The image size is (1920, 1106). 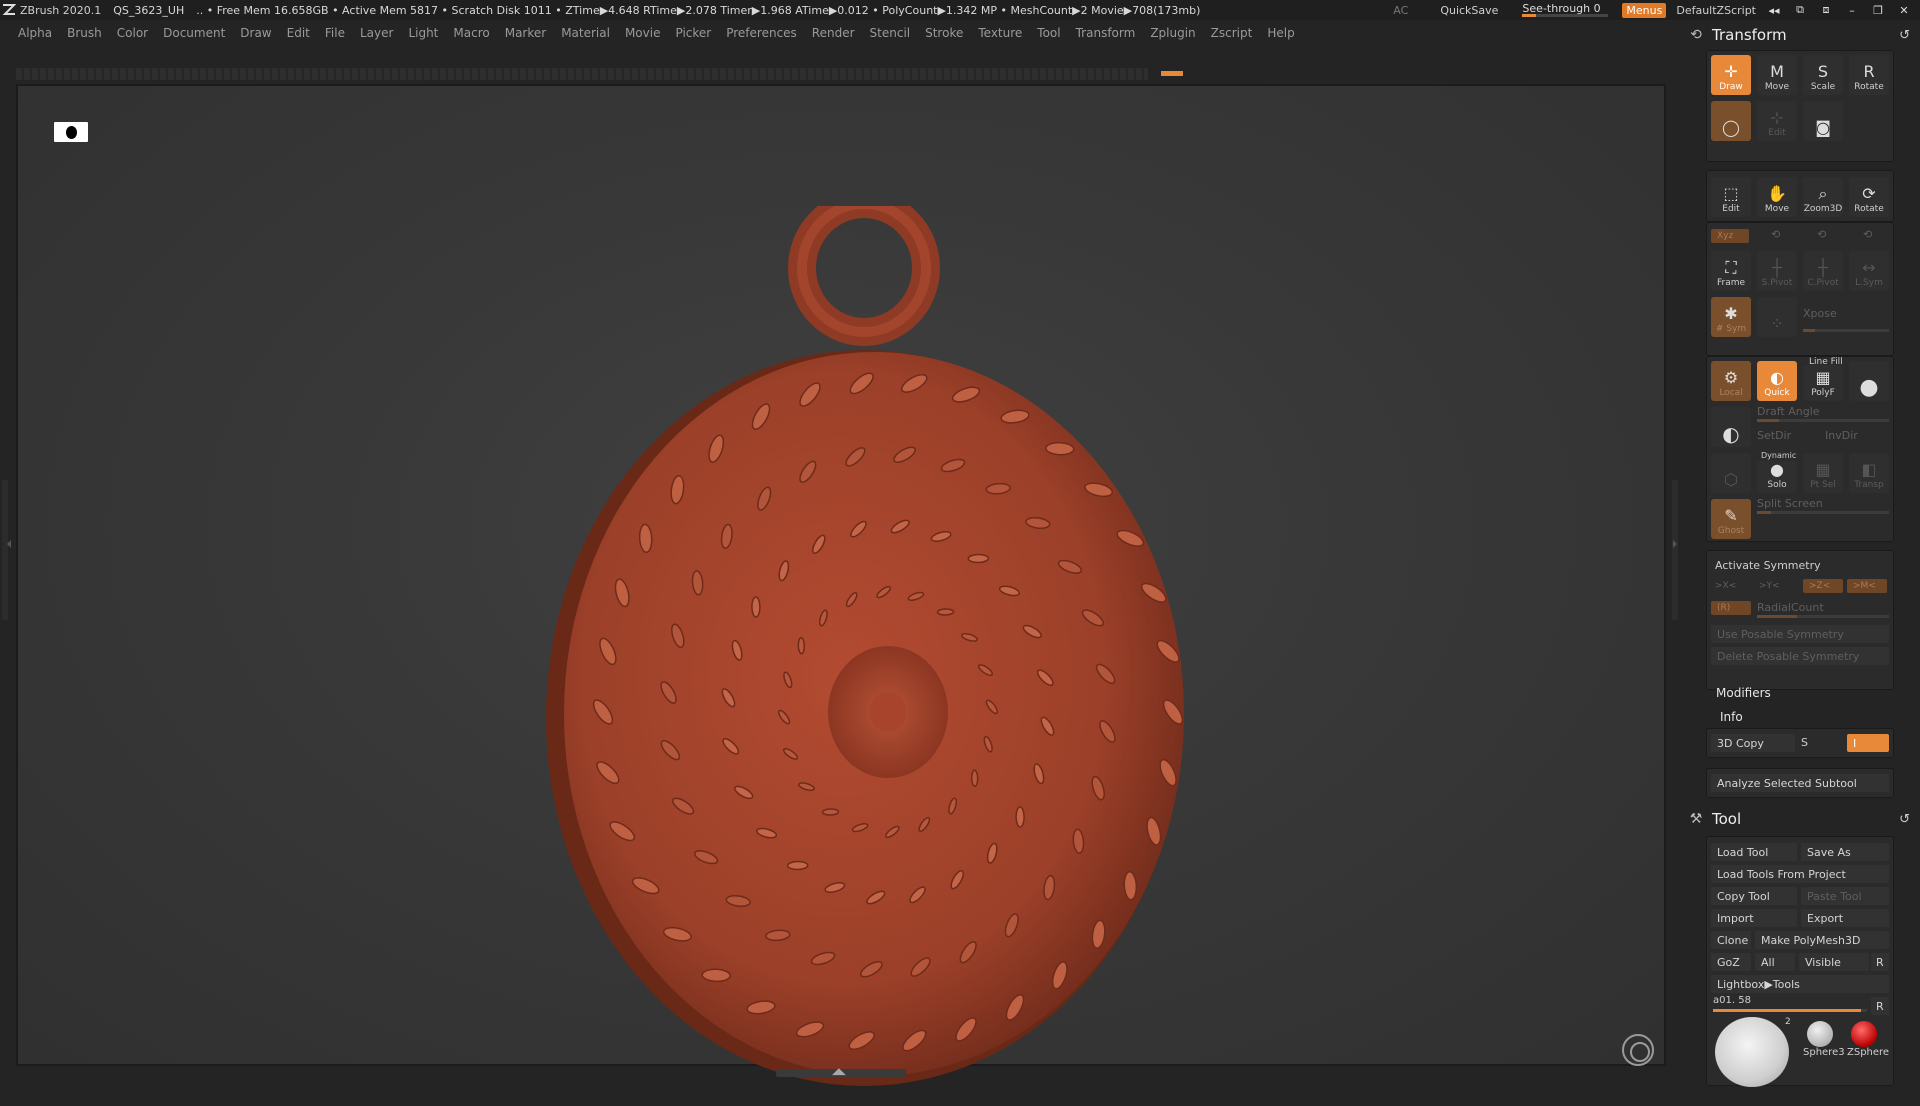 What do you see at coordinates (1769, 586) in the screenshot?
I see `sym-y-toggle: >Y<` at bounding box center [1769, 586].